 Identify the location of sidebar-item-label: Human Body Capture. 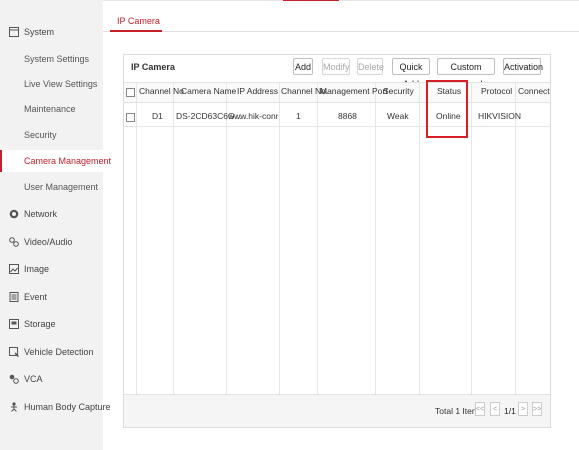
(67, 407).